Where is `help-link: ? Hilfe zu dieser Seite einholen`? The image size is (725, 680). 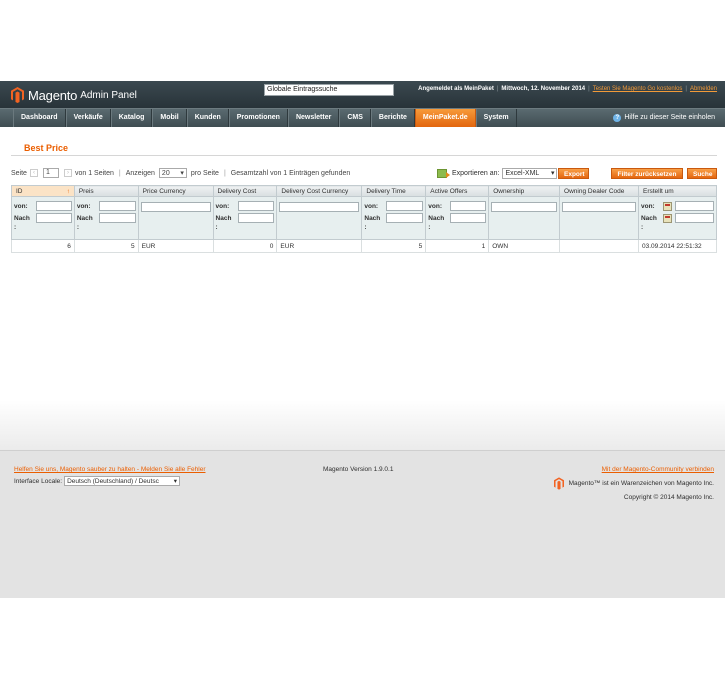 help-link: ? Hilfe zu dieser Seite einholen is located at coordinates (664, 118).